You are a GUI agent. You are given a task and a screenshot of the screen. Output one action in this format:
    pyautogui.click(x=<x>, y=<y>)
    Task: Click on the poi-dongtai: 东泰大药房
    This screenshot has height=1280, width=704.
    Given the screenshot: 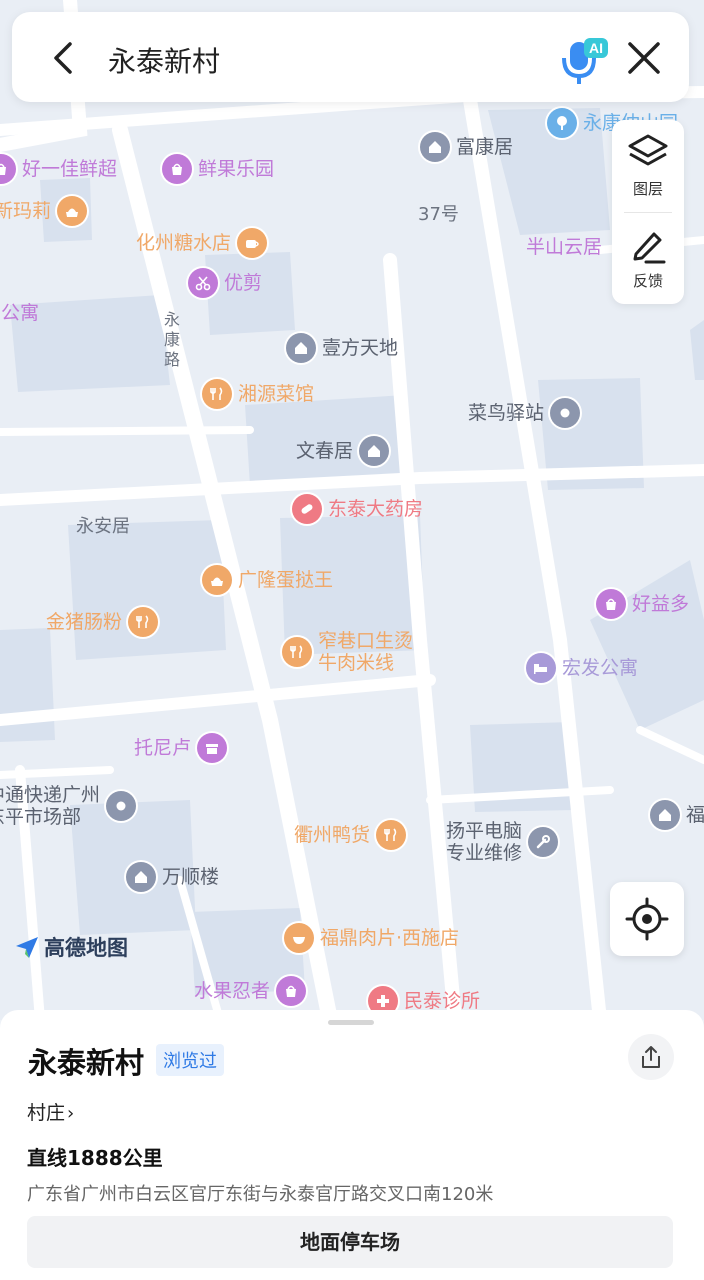 What is the action you would take?
    pyautogui.click(x=357, y=509)
    